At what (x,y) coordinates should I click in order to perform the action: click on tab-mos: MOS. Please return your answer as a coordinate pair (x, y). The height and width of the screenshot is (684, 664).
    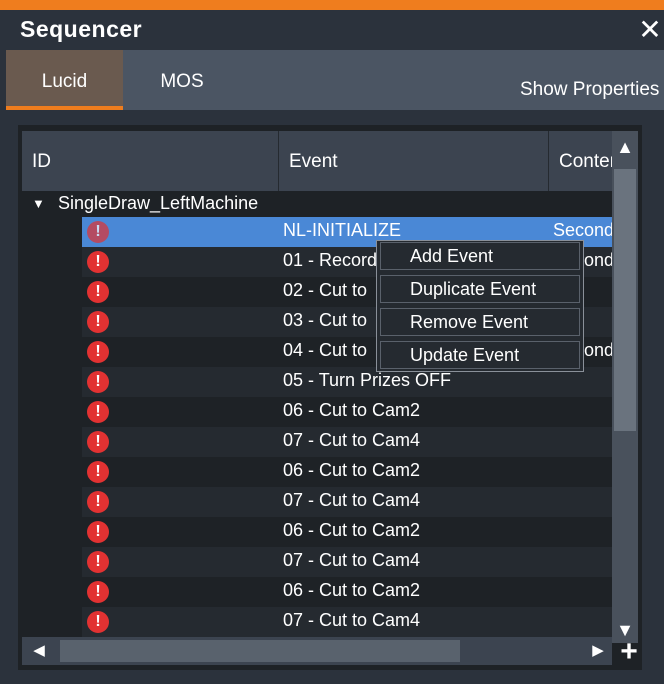
    Looking at the image, I should click on (182, 80).